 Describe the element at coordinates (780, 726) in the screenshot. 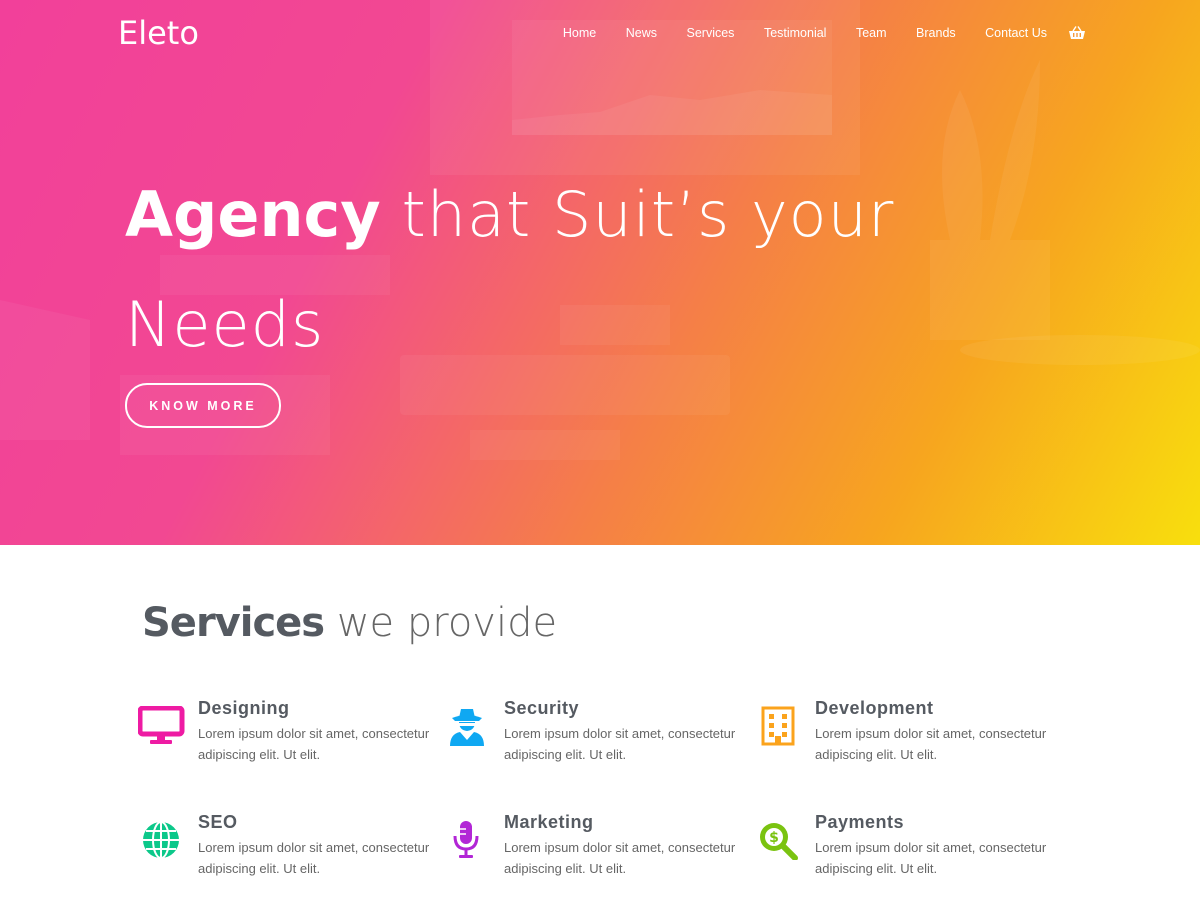

I see `building-icon` at that location.